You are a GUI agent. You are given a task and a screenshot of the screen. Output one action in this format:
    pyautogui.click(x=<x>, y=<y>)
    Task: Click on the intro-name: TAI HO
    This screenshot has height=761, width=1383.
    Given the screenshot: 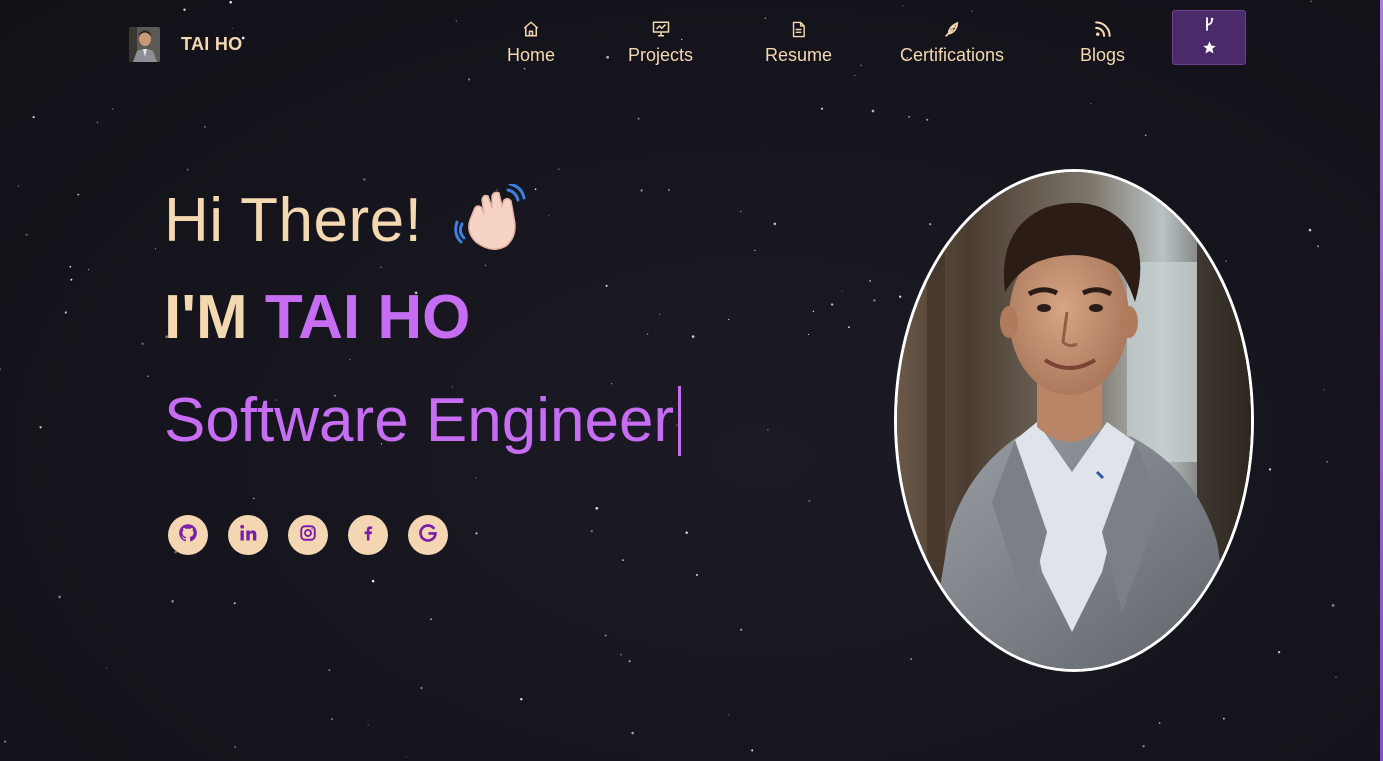 What is the action you would take?
    pyautogui.click(x=367, y=317)
    